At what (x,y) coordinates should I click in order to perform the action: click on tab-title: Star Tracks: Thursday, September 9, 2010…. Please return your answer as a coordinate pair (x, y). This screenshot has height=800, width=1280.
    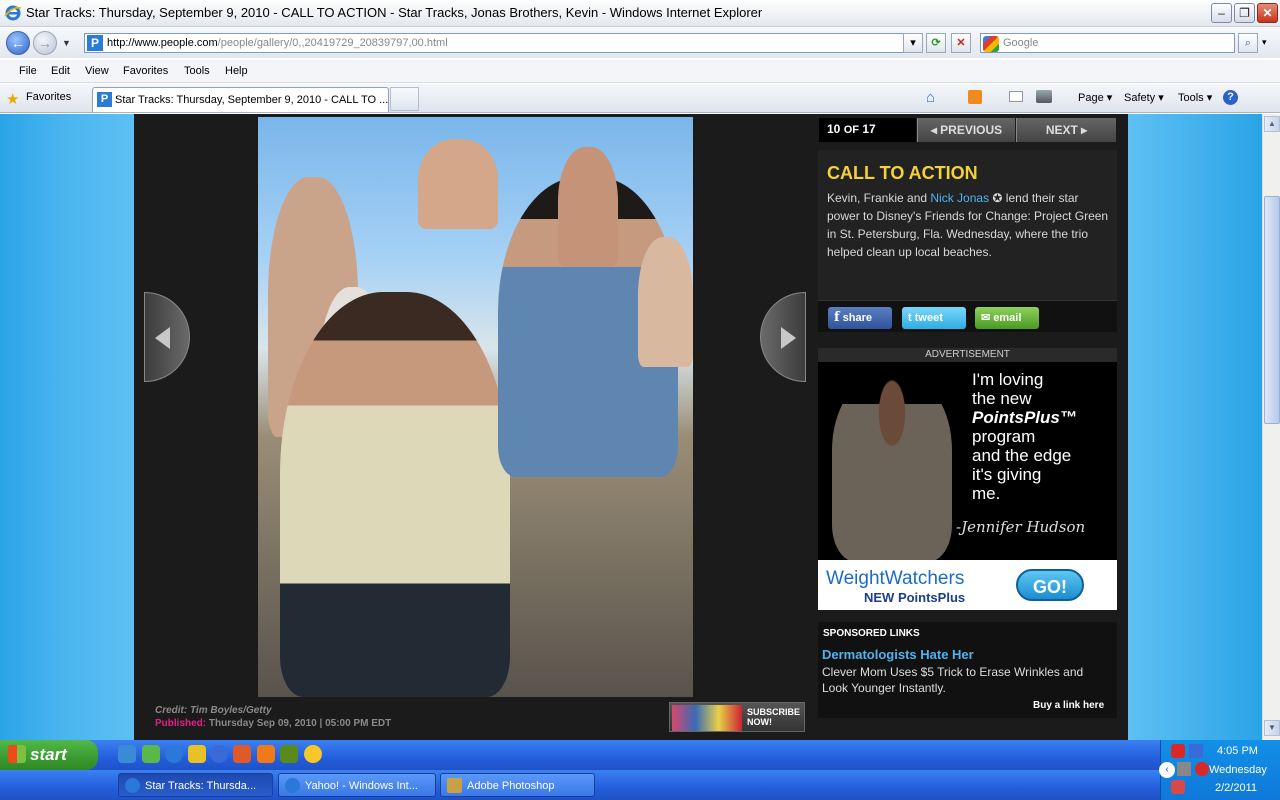
    Looking at the image, I should click on (252, 100).